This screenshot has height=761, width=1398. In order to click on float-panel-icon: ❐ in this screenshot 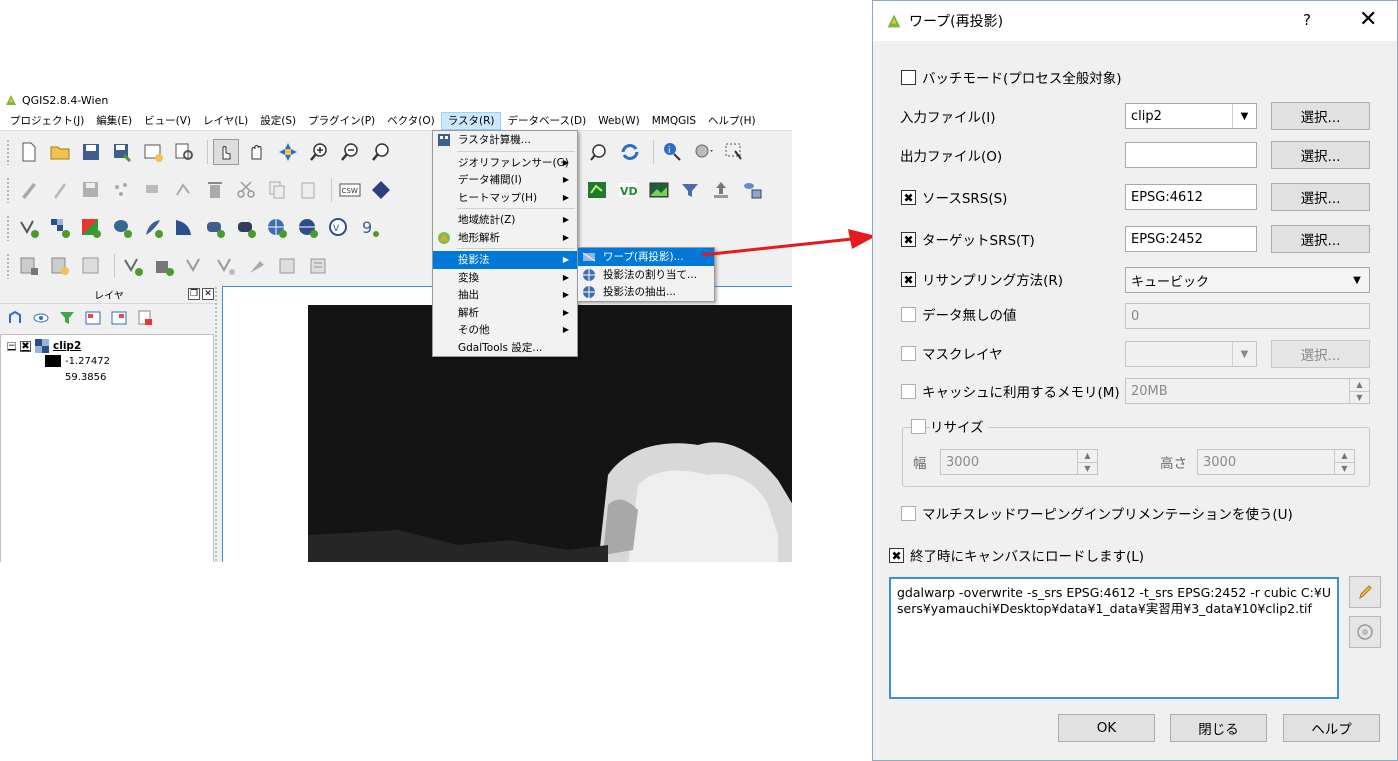, I will do `click(194, 294)`.